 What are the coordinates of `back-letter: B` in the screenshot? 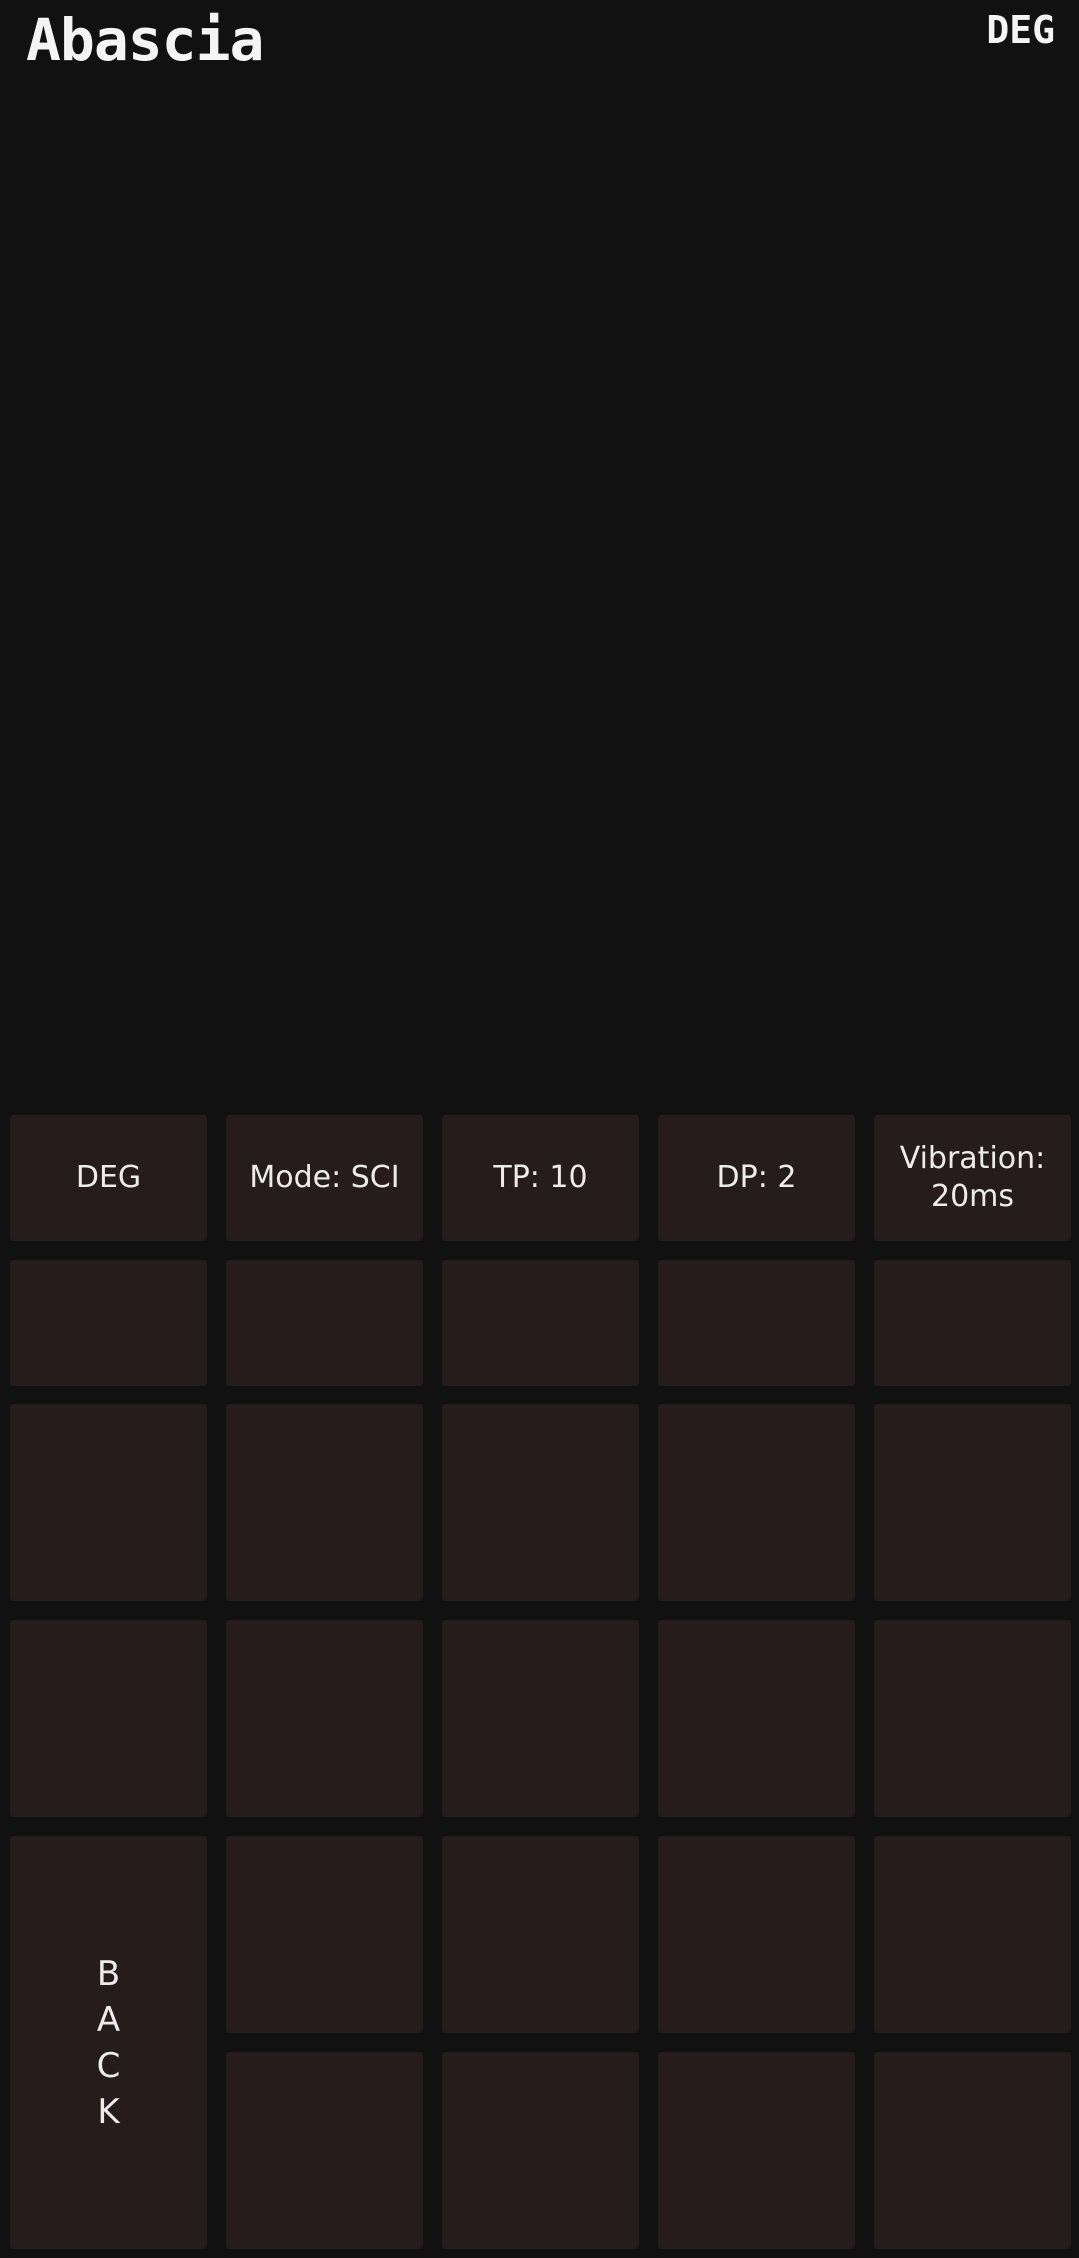 It's located at (108, 1973).